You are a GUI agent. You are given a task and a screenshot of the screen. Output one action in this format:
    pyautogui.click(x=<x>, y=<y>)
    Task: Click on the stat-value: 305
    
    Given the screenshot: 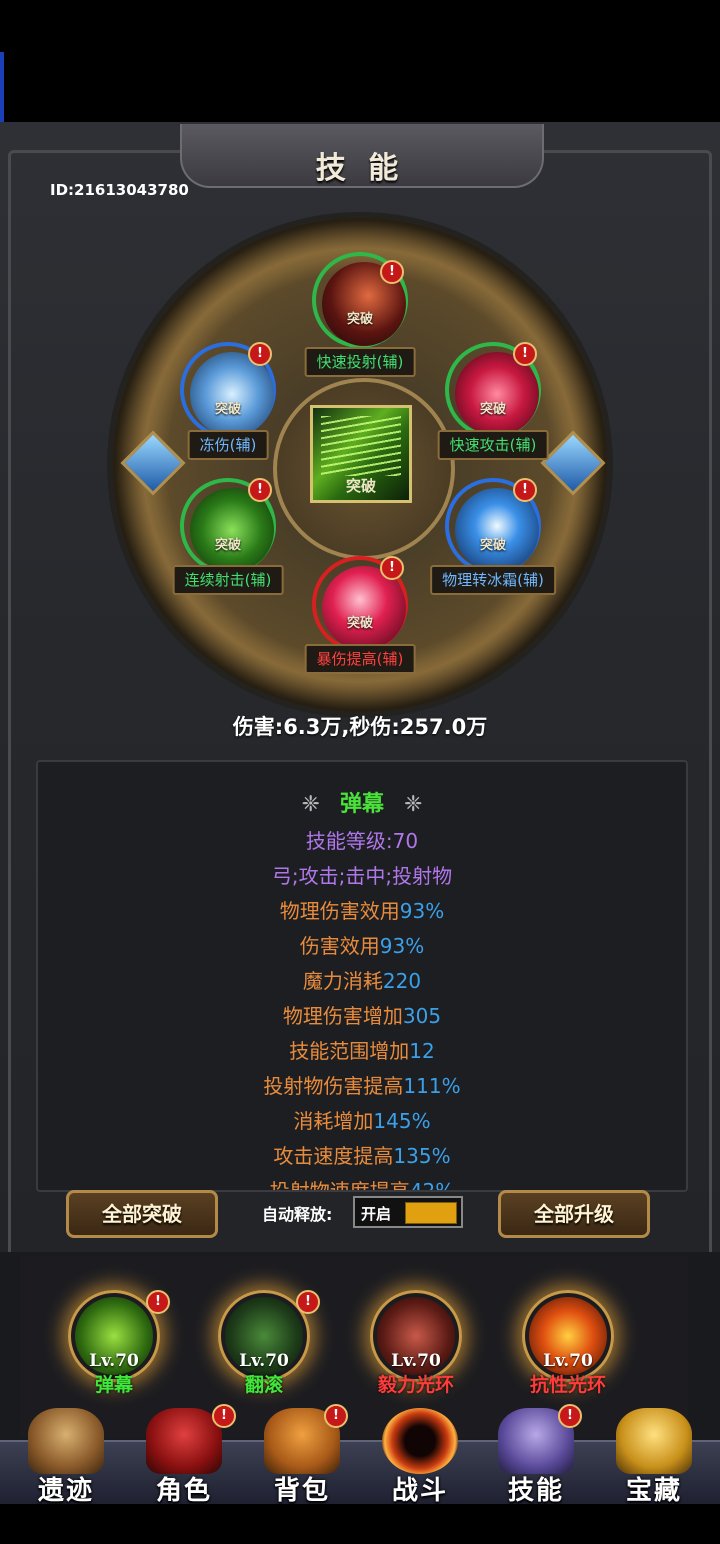 What is the action you would take?
    pyautogui.click(x=422, y=1016)
    